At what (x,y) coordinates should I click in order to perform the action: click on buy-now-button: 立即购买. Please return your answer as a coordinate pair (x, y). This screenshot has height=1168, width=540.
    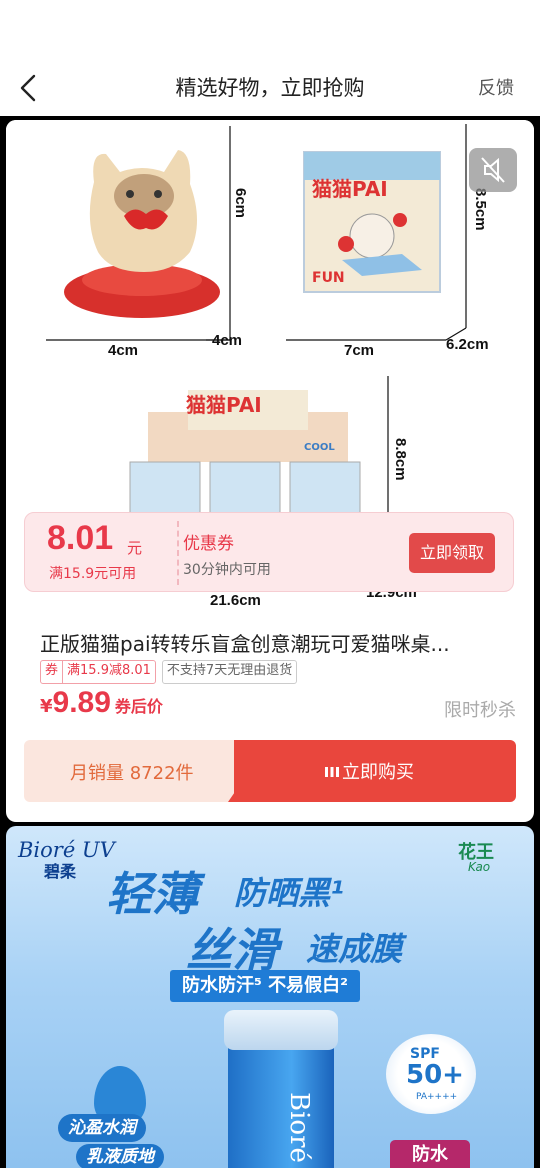
    Looking at the image, I should click on (375, 771).